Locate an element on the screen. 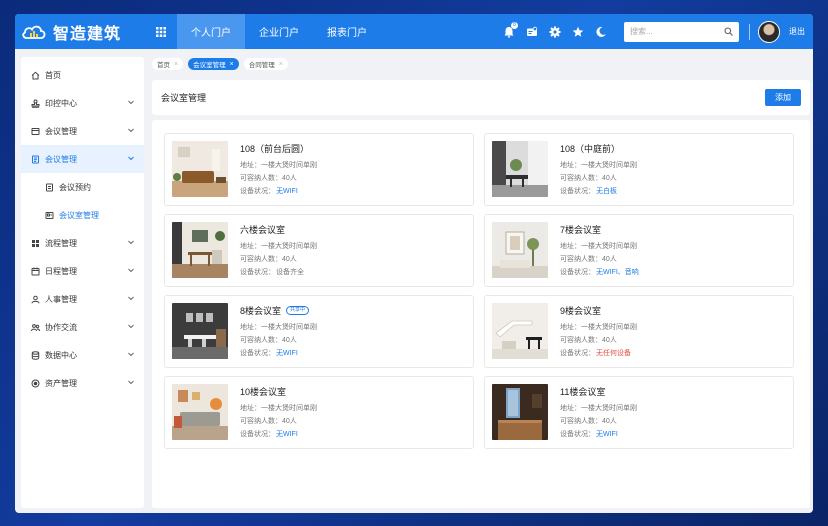 This screenshot has height=526, width=828. logout-link: 退出 is located at coordinates (797, 31).